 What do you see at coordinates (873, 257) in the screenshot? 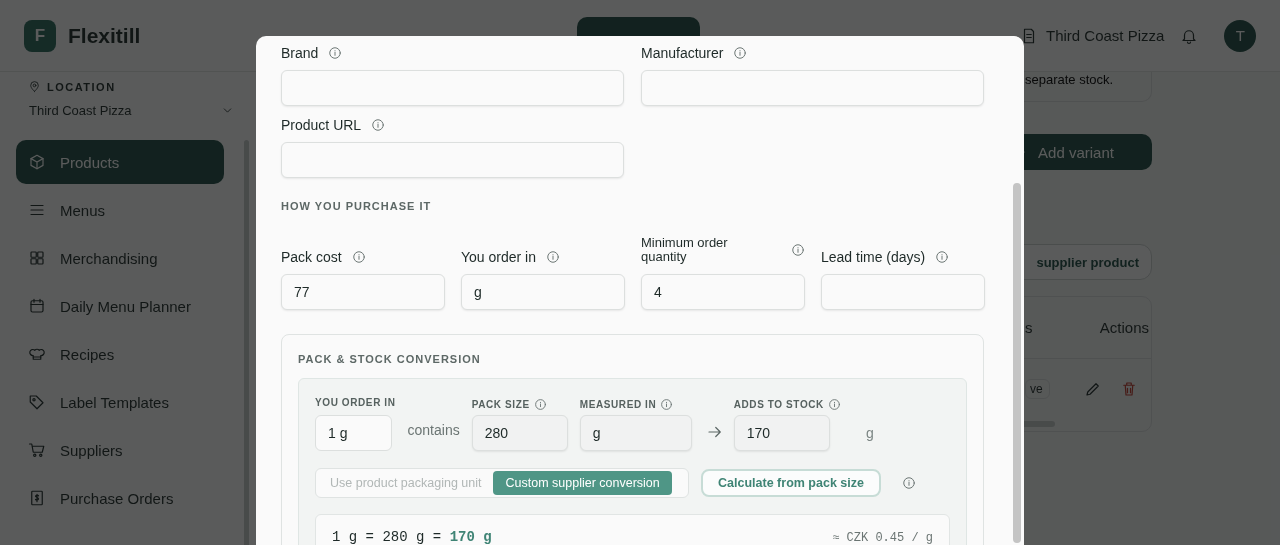
I see `field-label: Lead time (days)` at bounding box center [873, 257].